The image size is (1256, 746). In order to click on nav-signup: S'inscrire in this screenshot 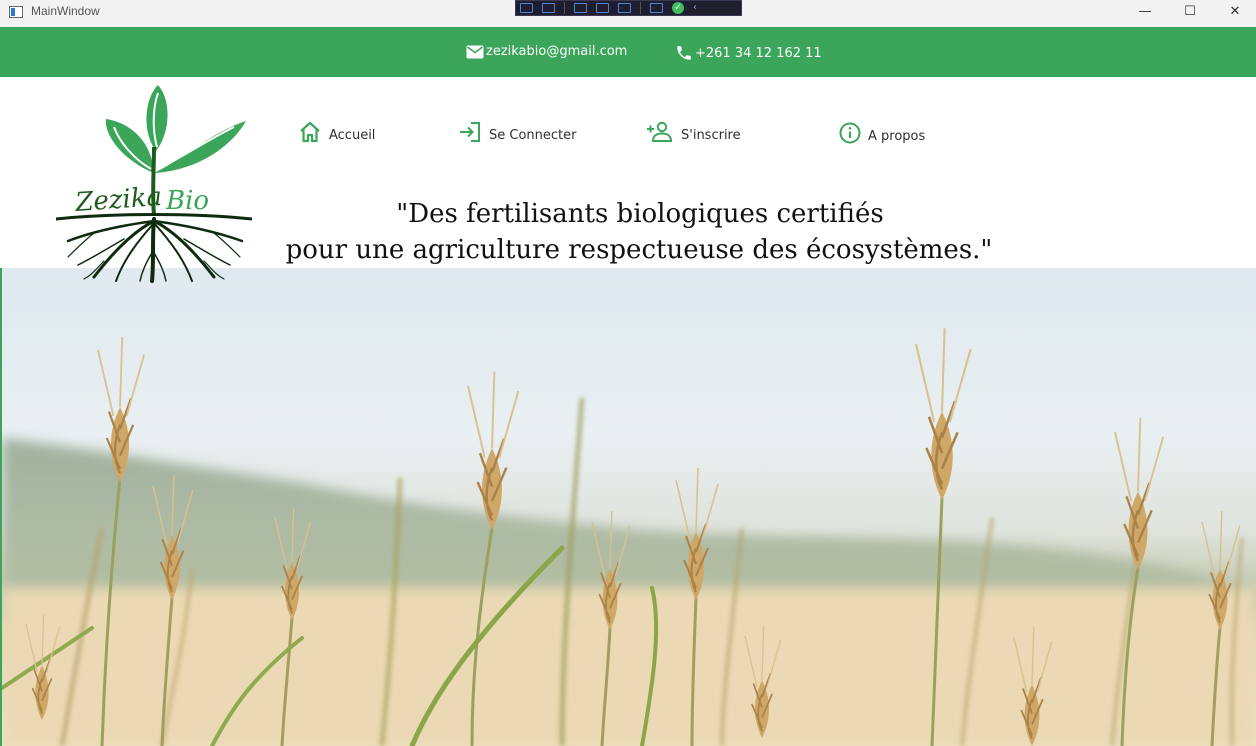, I will do `click(693, 132)`.